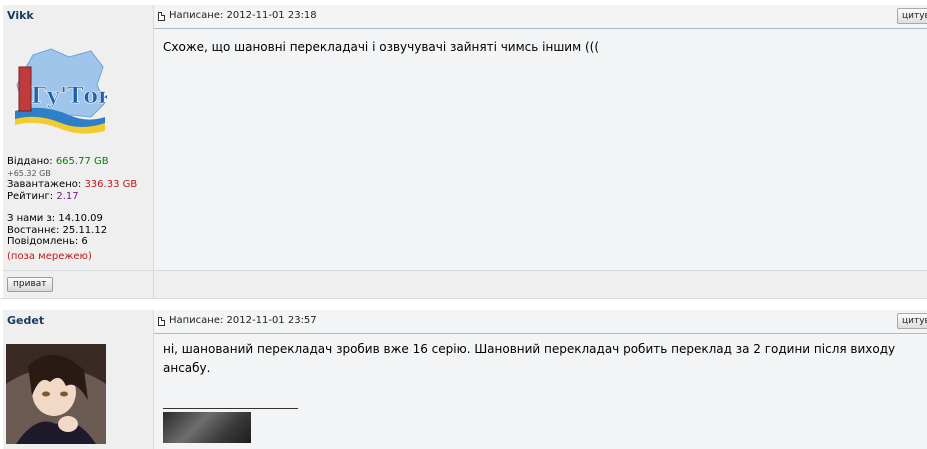 This screenshot has width=927, height=449. I want to click on post-header: Написане: 2012-11-01 23:18 цитув, so click(540, 17).